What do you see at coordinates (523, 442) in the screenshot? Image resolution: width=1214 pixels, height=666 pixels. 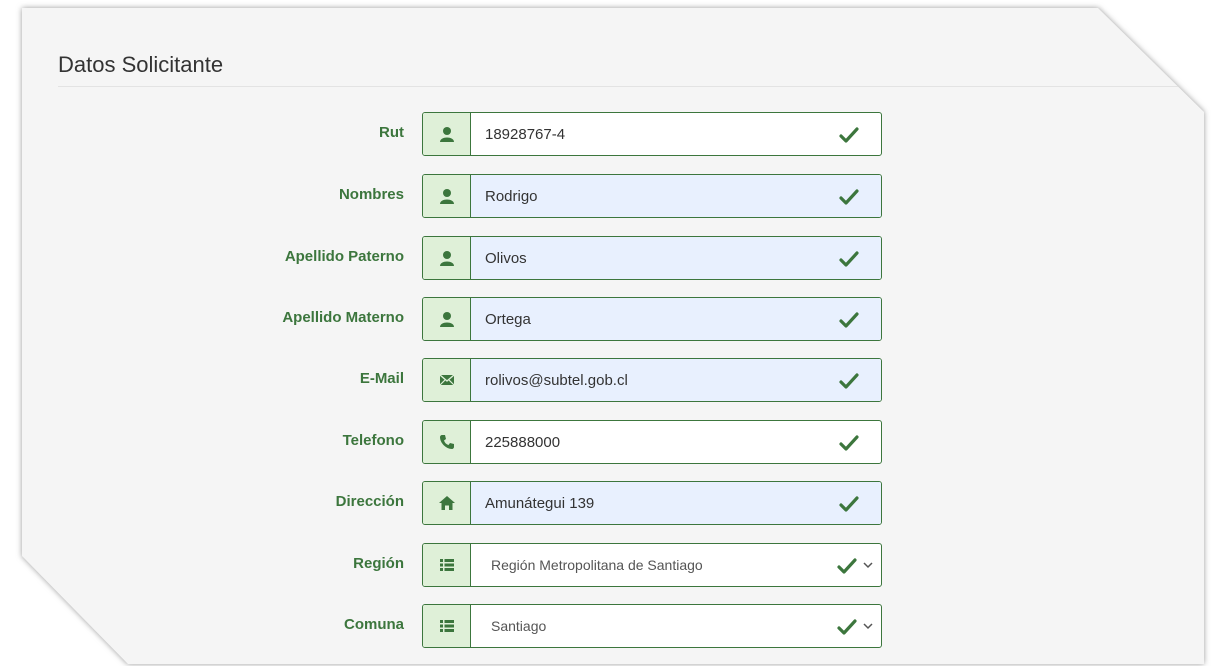 I see `field-value: 225888000` at bounding box center [523, 442].